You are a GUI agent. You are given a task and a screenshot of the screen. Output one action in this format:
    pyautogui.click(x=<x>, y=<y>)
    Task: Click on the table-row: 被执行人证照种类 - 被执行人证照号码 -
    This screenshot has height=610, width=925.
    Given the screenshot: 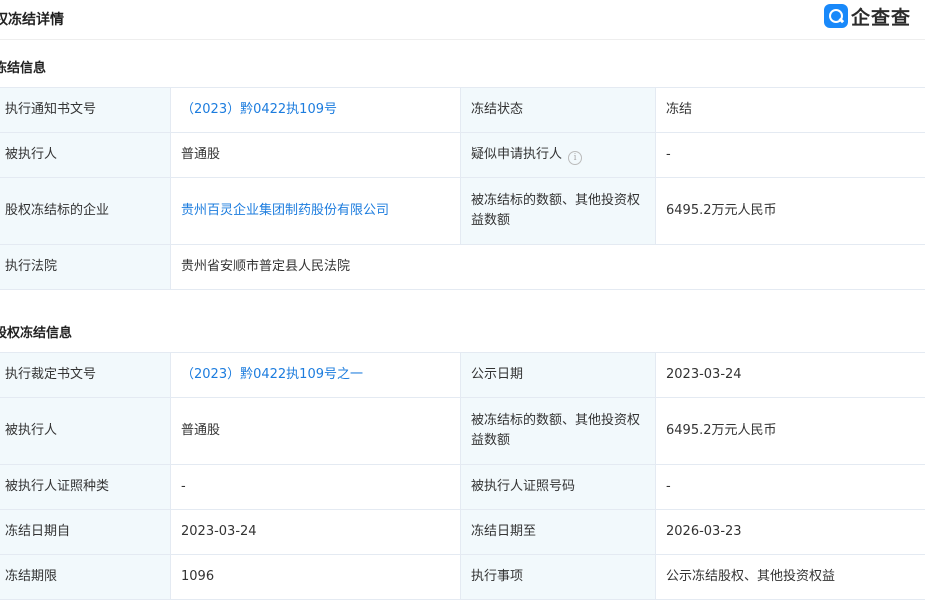 What is the action you would take?
    pyautogui.click(x=462, y=487)
    